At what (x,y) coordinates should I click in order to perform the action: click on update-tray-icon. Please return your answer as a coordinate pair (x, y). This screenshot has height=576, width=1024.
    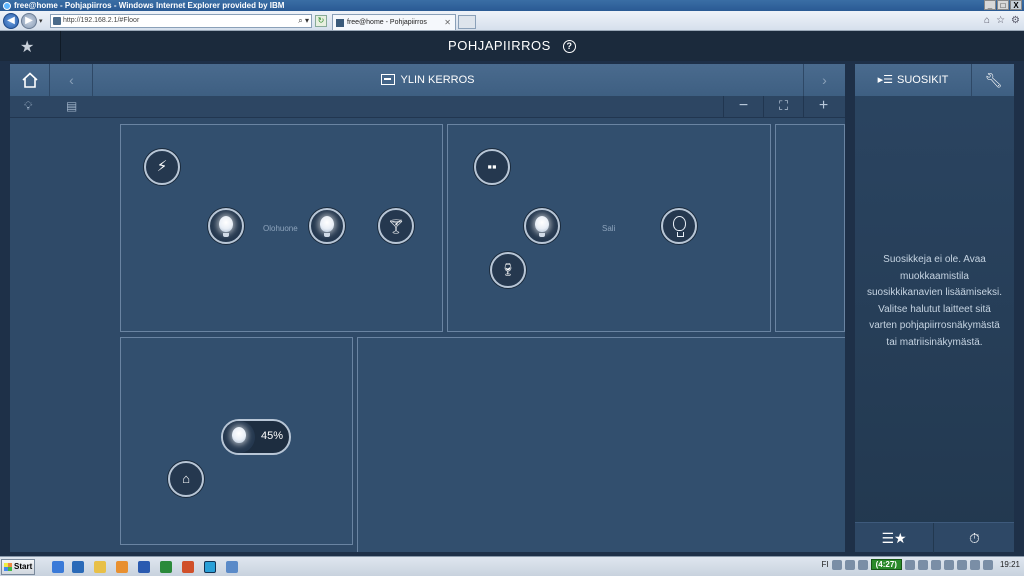
    Looking at the image, I should click on (961, 564).